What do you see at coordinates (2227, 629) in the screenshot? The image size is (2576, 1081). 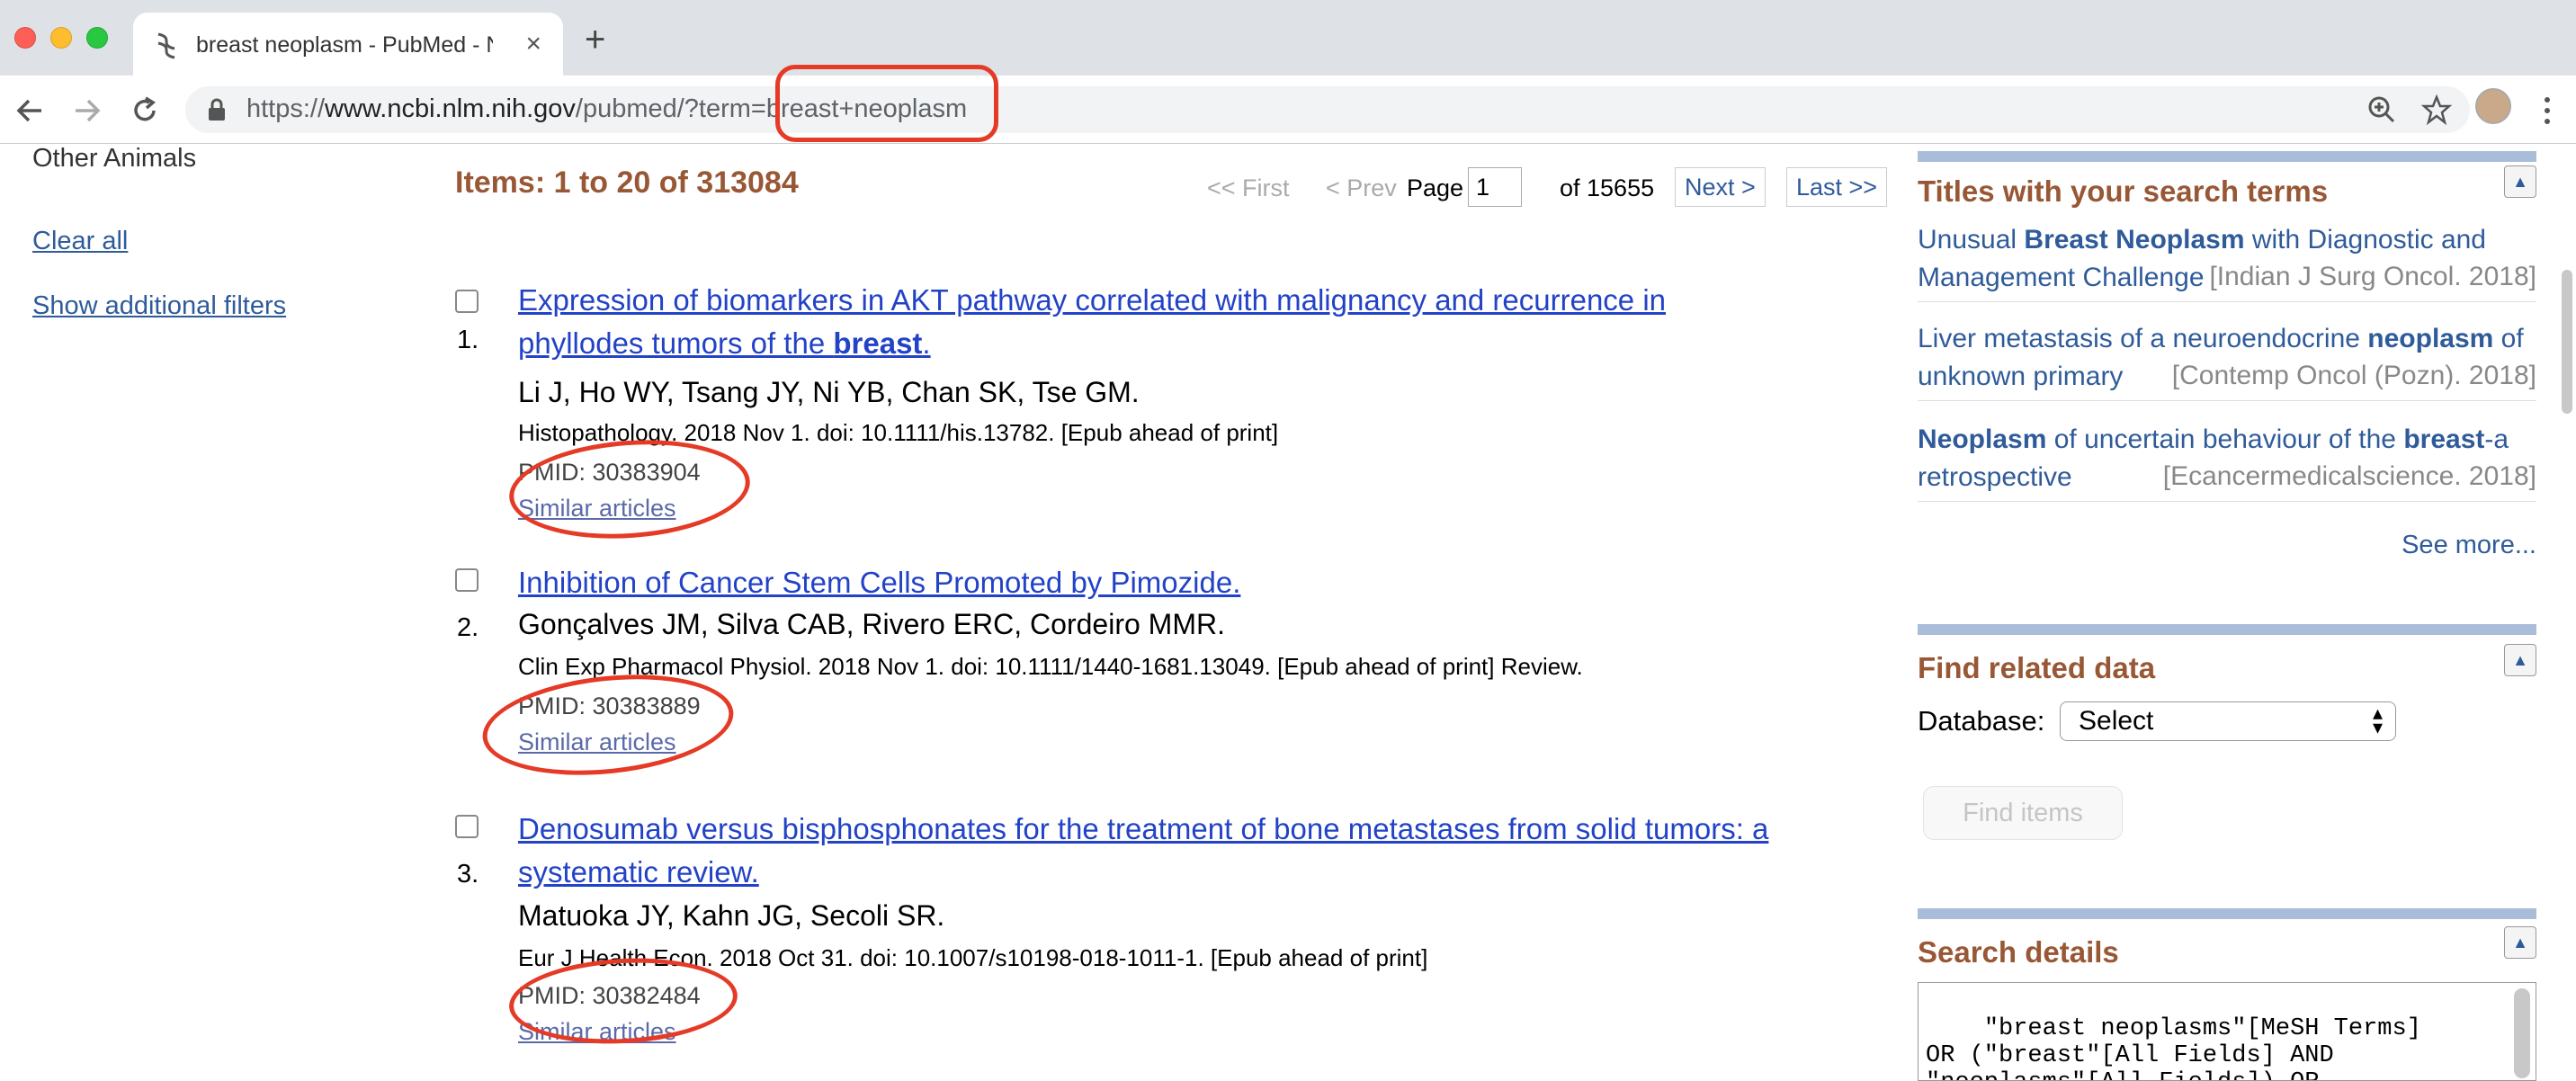 I see `related-portlet-bar` at bounding box center [2227, 629].